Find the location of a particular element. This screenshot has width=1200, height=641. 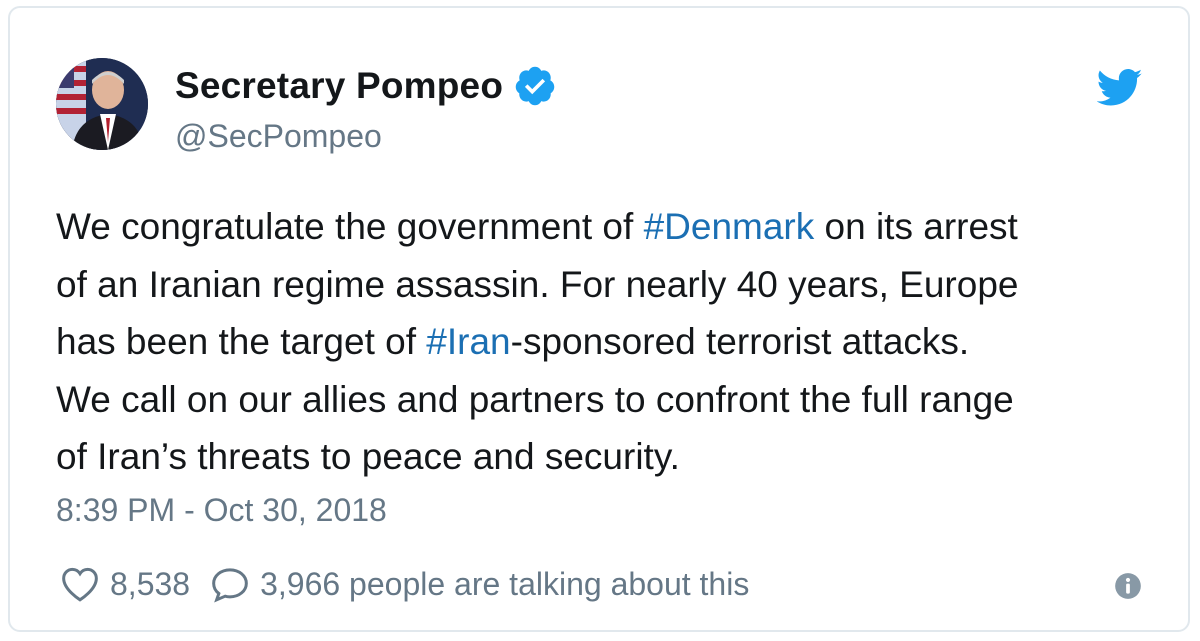

avatar is located at coordinates (102, 104).